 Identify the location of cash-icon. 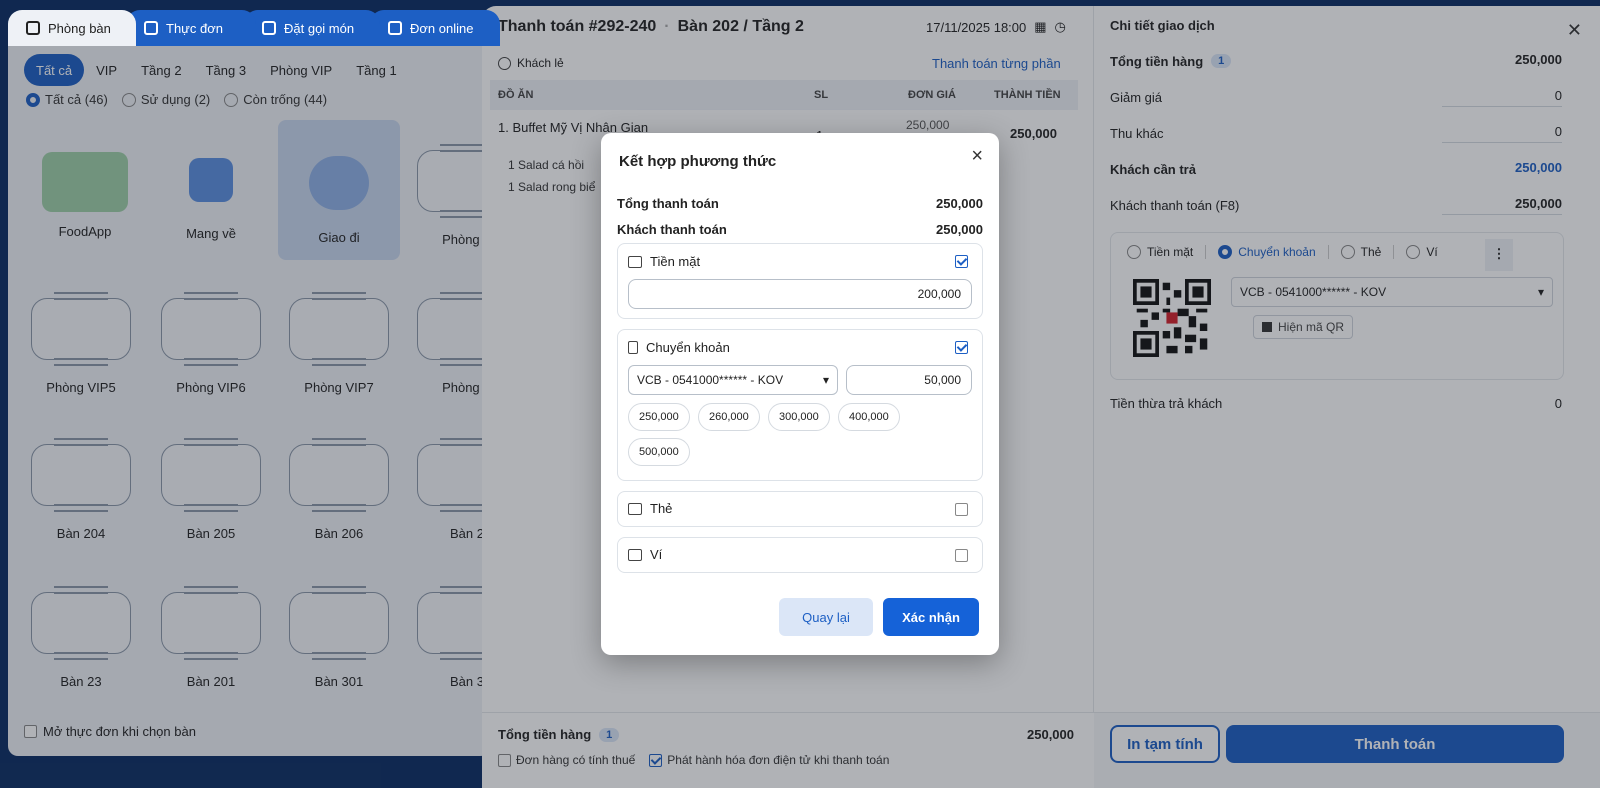
(635, 261).